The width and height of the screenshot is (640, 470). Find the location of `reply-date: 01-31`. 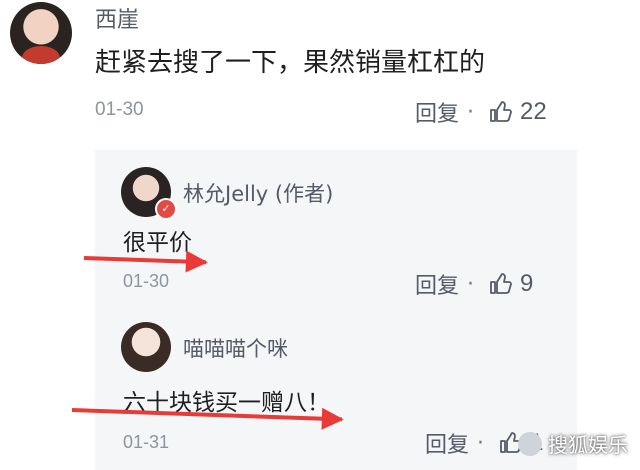

reply-date: 01-31 is located at coordinates (146, 442).